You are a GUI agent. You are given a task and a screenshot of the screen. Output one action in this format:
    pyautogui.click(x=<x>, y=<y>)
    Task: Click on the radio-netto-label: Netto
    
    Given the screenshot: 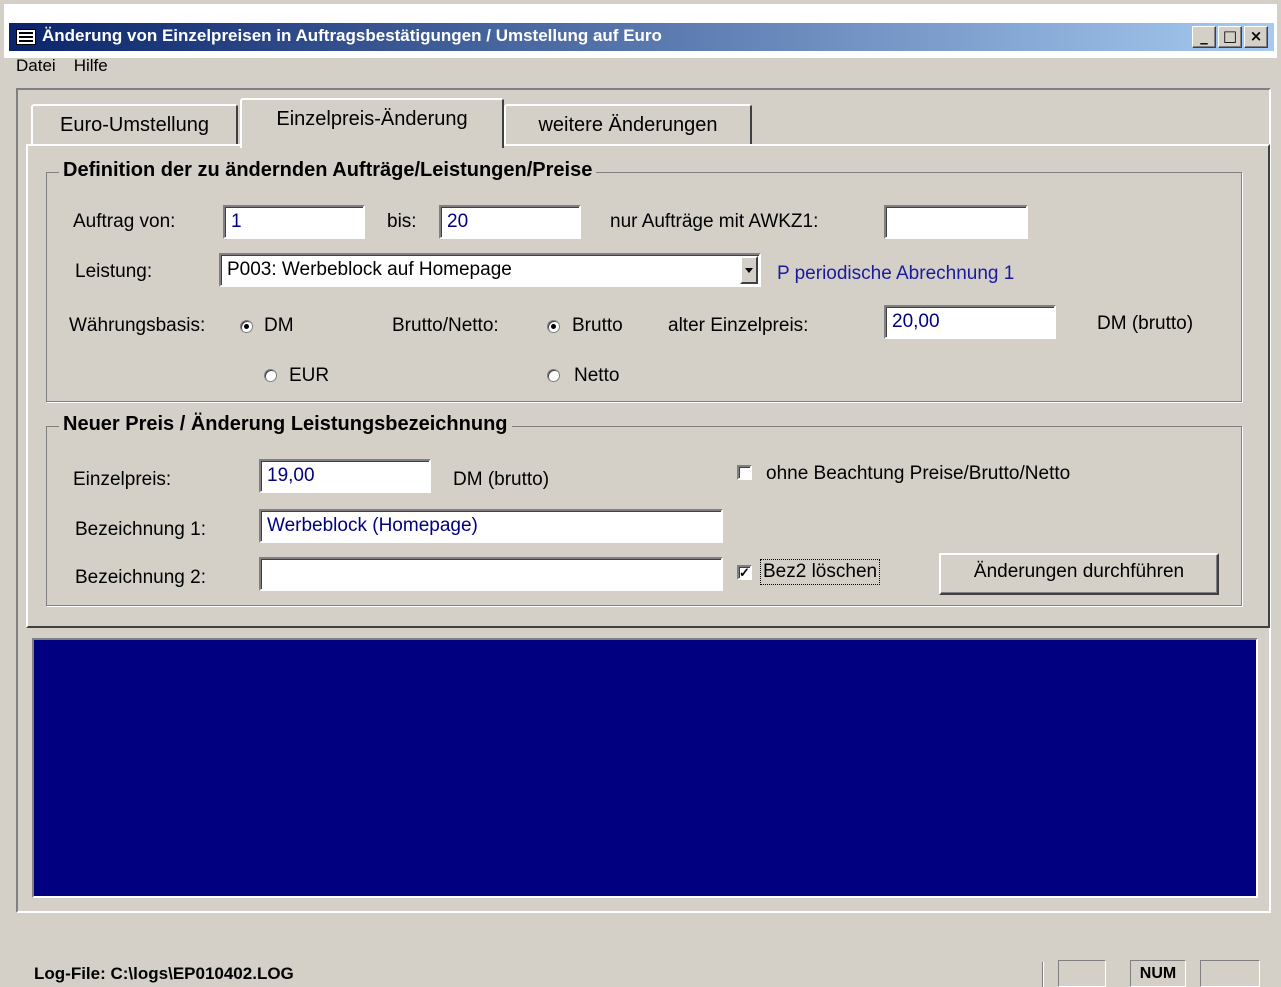 What is the action you would take?
    pyautogui.click(x=596, y=376)
    